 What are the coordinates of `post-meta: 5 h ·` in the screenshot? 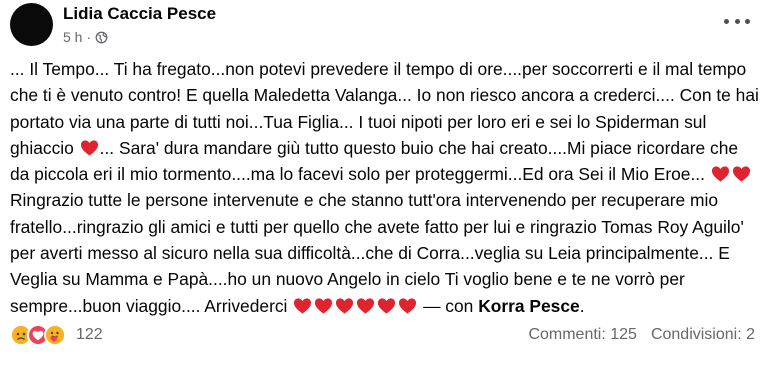 It's located at (85, 37).